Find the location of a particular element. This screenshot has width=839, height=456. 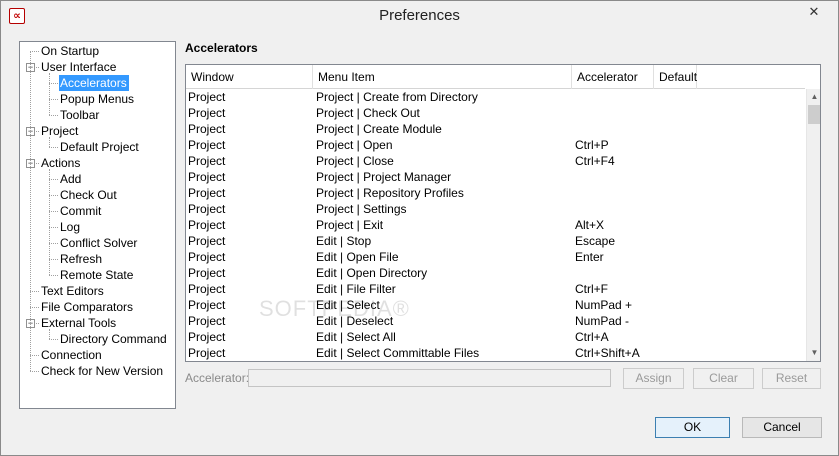

table-row: Project Project | Check Out is located at coordinates (495, 113).